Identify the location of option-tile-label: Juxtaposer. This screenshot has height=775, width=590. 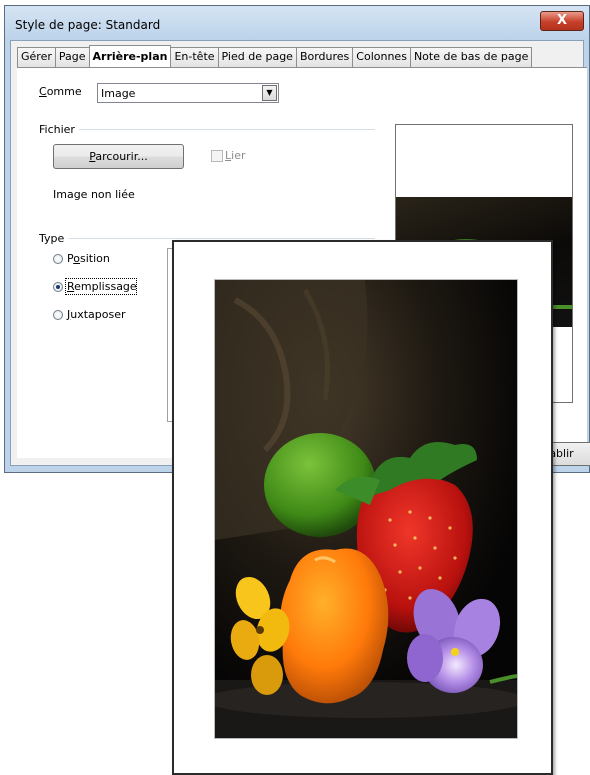
(96, 314).